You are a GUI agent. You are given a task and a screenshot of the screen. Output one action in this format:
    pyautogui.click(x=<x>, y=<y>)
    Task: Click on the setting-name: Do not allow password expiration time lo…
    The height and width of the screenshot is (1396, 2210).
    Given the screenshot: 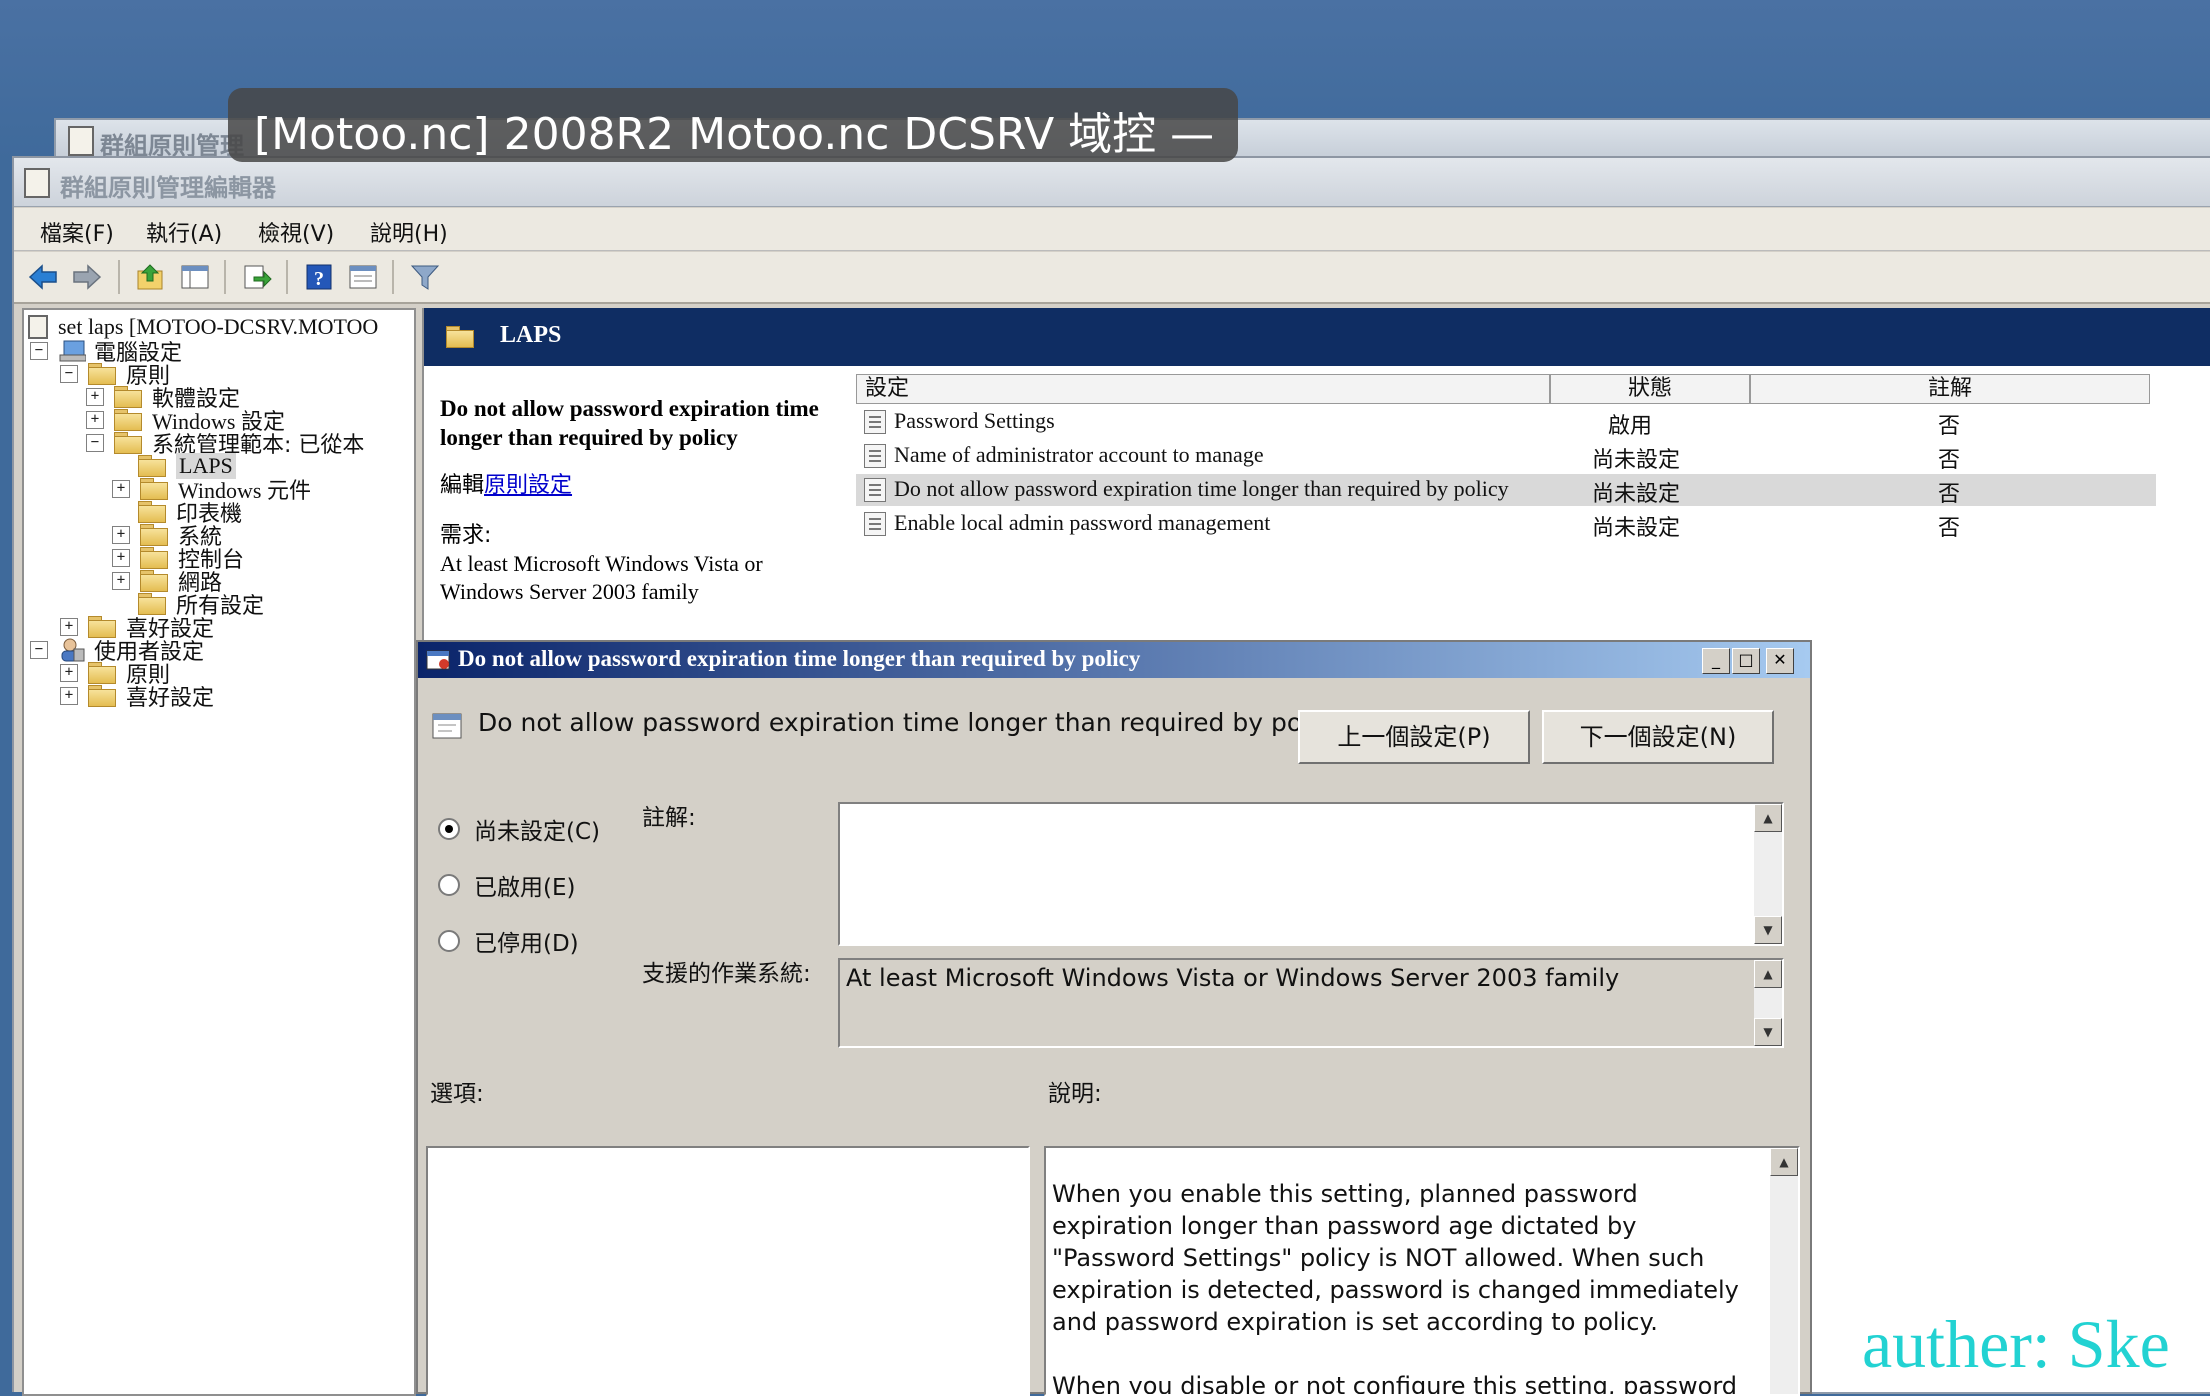 What is the action you would take?
    pyautogui.click(x=911, y=722)
    